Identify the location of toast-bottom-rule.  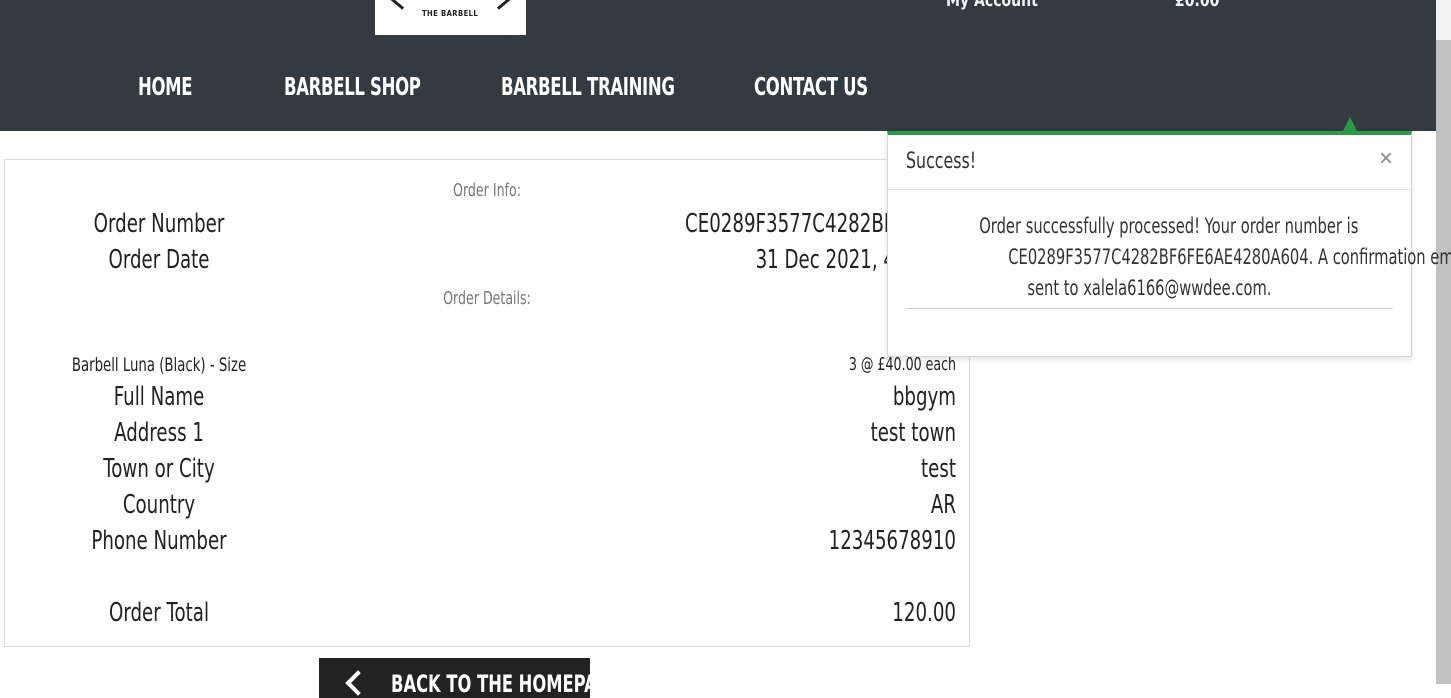
(1149, 308).